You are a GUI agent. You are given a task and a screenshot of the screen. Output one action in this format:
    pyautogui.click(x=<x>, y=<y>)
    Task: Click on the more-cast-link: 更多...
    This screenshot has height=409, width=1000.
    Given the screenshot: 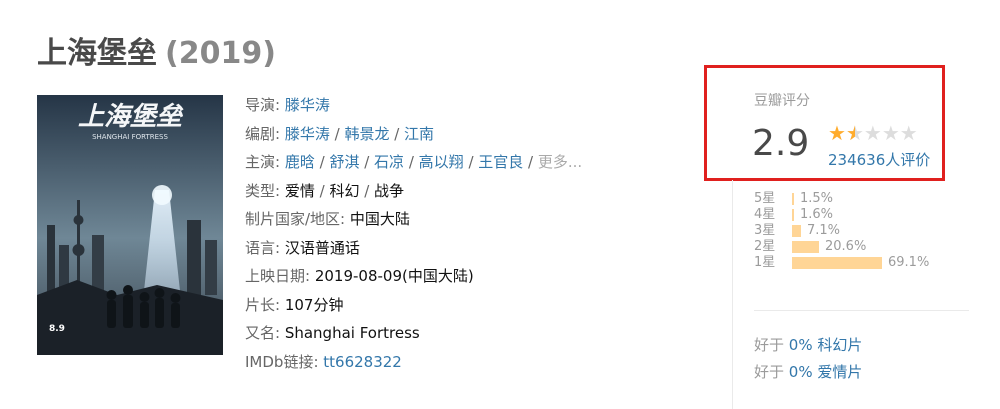 What is the action you would take?
    pyautogui.click(x=560, y=162)
    